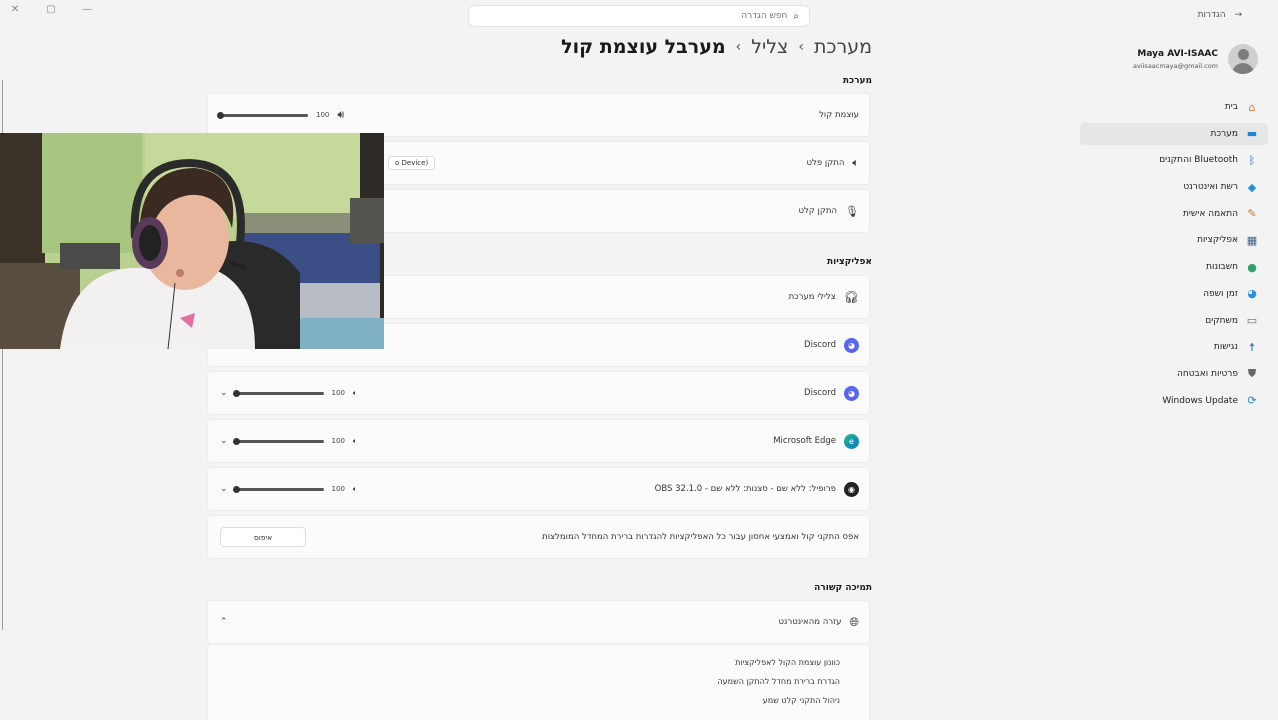 The image size is (1278, 720). What do you see at coordinates (810, 622) in the screenshot?
I see `support-header: עזרה מהאינטרנט` at bounding box center [810, 622].